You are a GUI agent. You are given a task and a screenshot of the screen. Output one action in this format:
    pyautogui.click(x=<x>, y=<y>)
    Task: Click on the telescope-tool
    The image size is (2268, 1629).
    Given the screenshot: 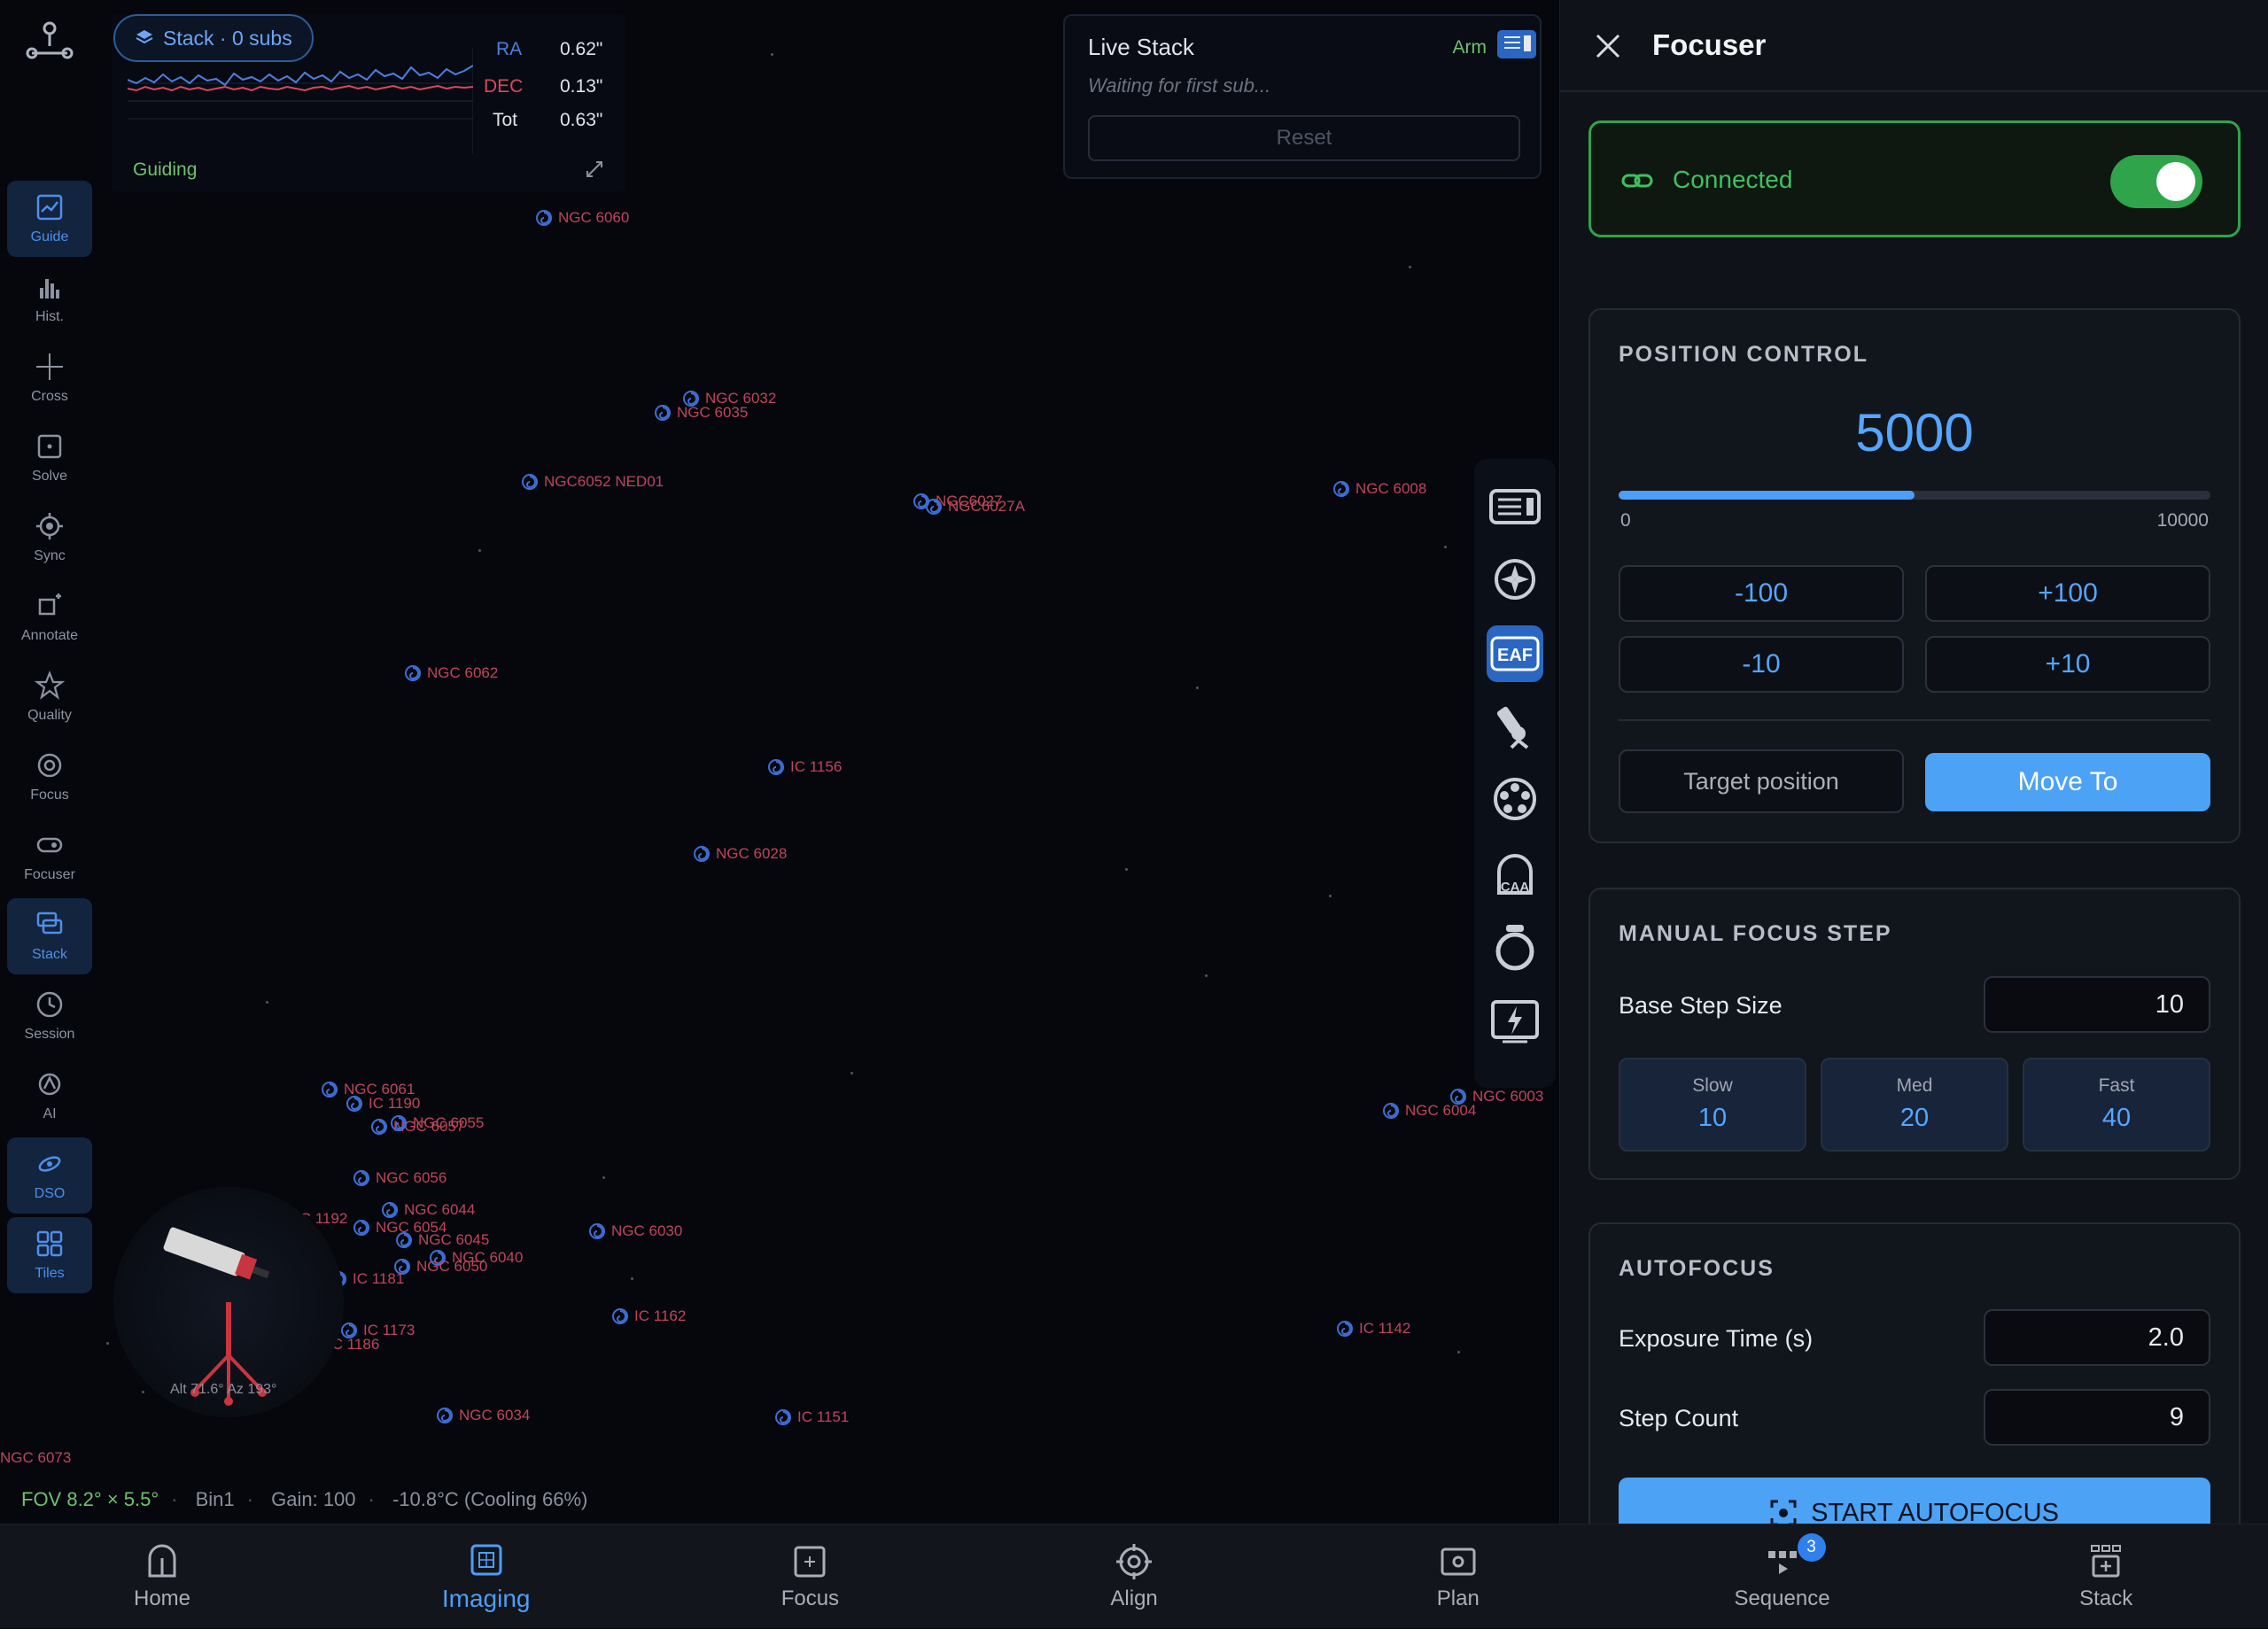 What is the action you would take?
    pyautogui.click(x=1515, y=726)
    